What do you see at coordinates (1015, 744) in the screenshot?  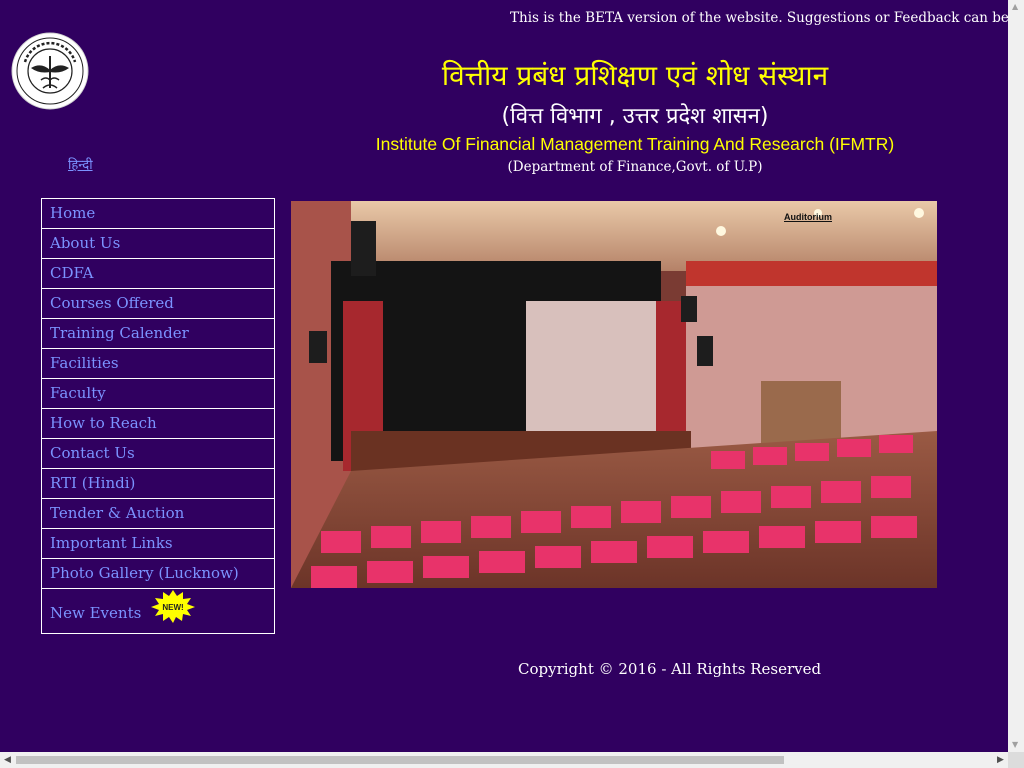 I see `scroll-down-icon: ▼` at bounding box center [1015, 744].